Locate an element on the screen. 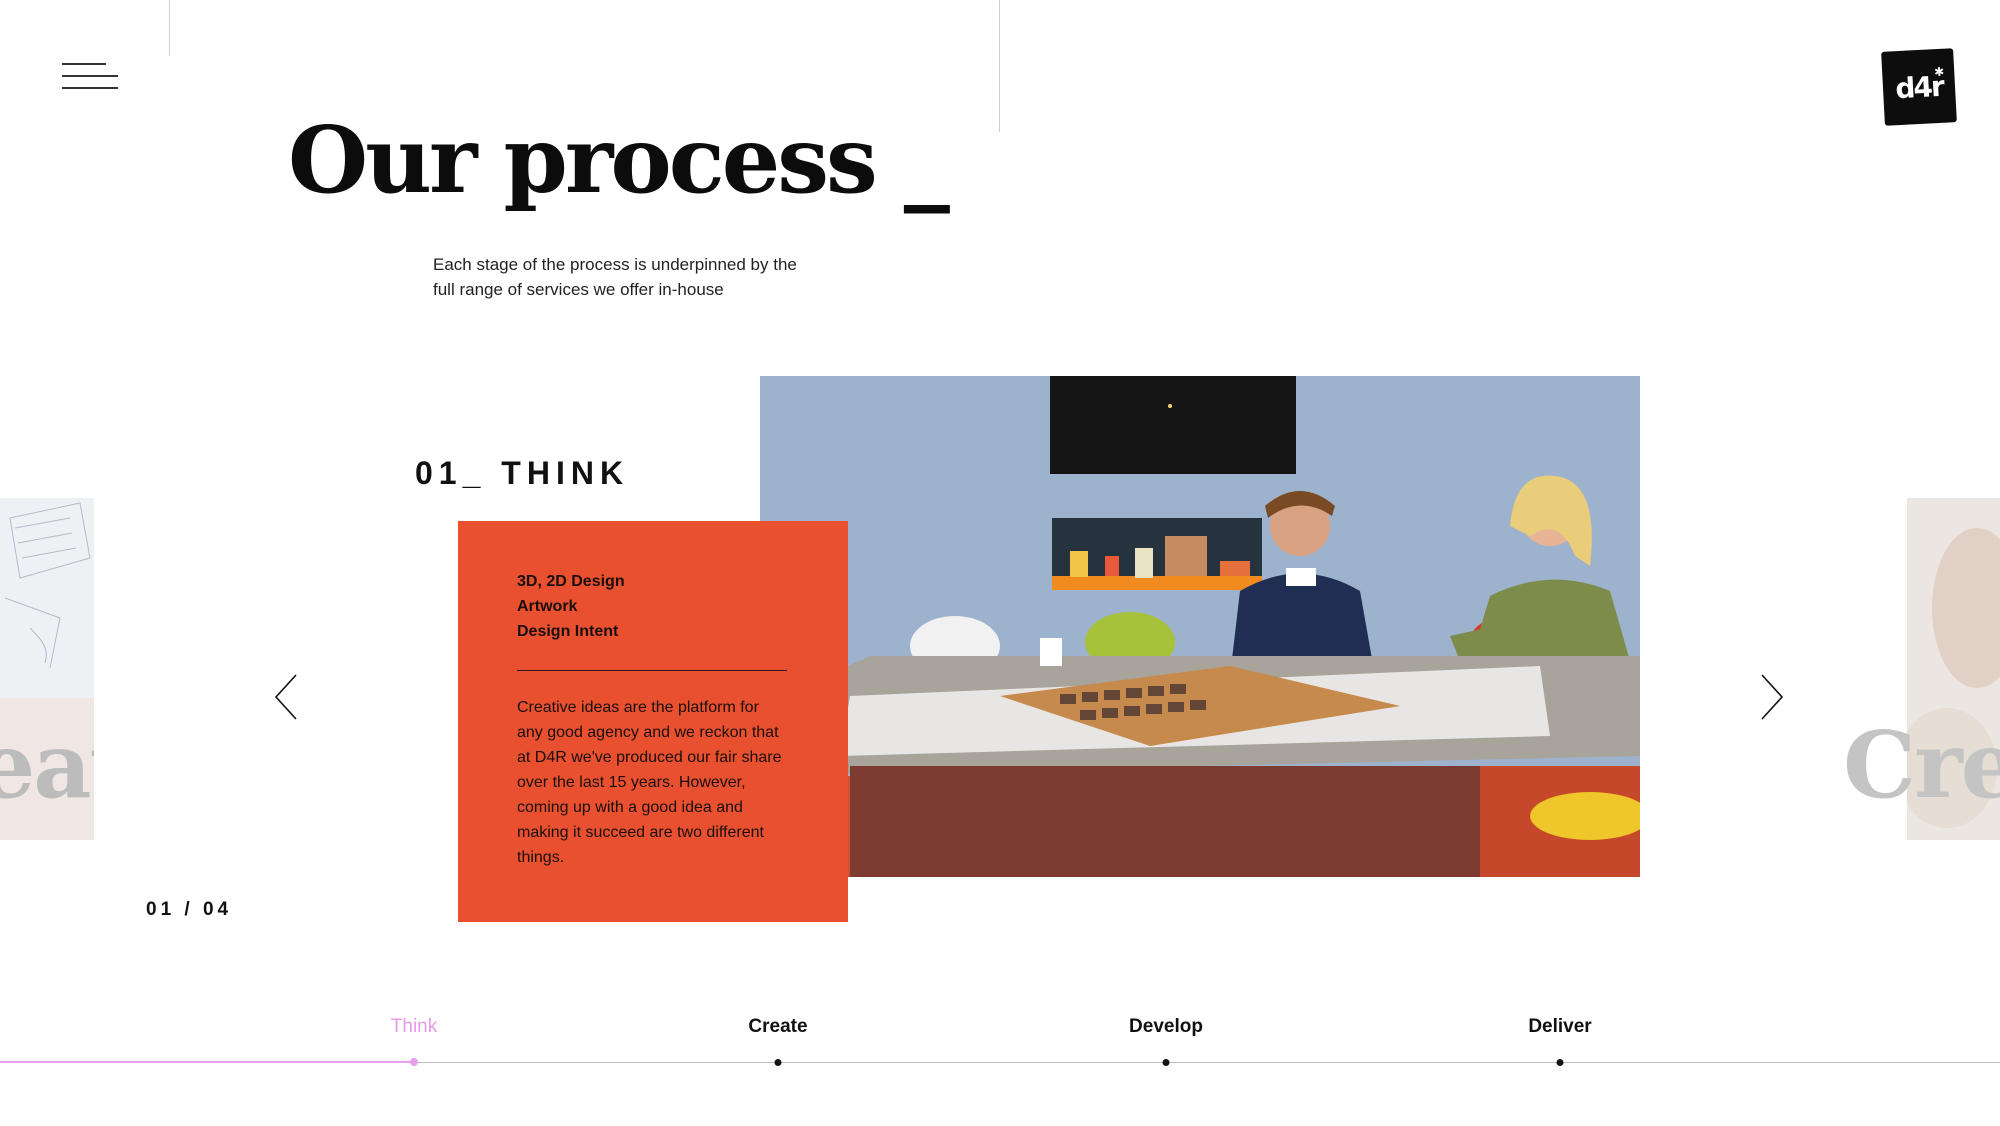 This screenshot has width=2000, height=1126. slide-counter: 01 / 04 is located at coordinates (189, 909).